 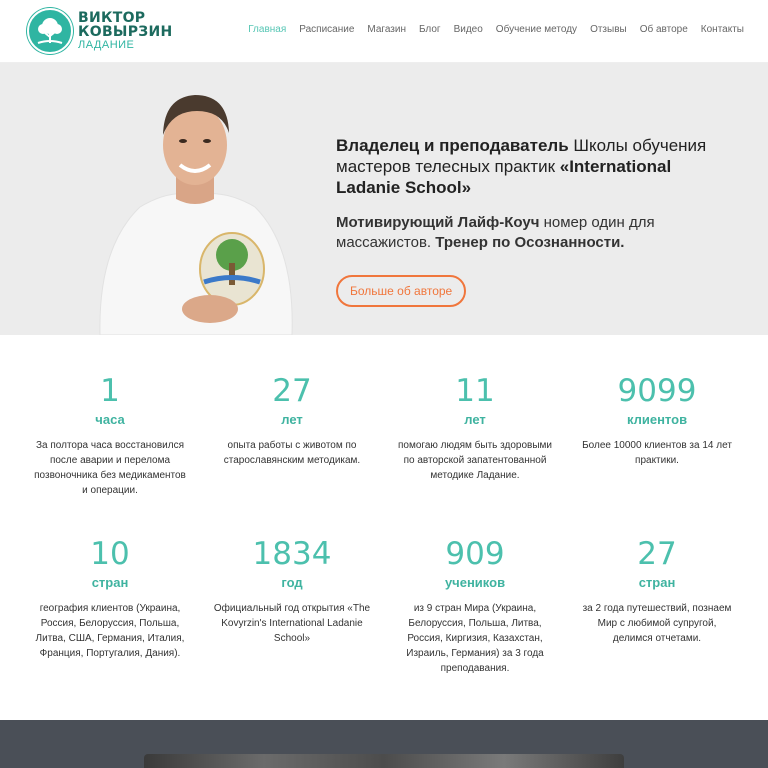 I want to click on nav-reviews: Отзывы, so click(x=608, y=29).